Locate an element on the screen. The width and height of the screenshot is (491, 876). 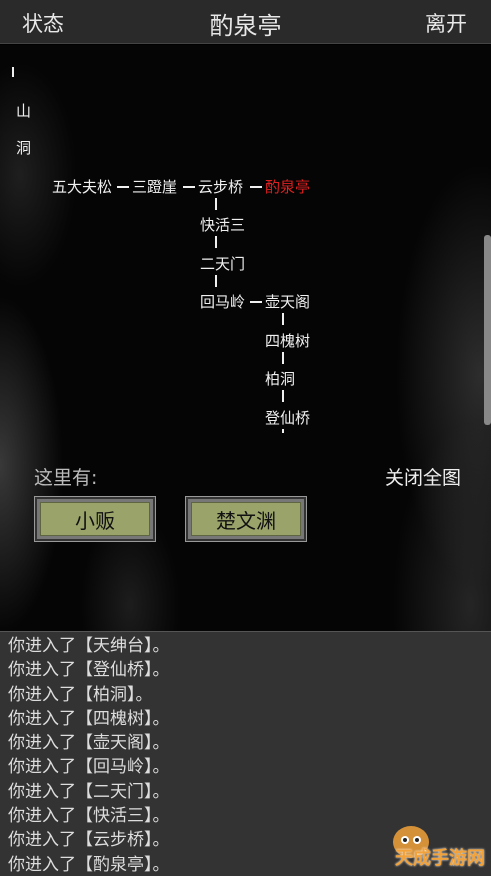
watermark-text: 天成手游网 is located at coordinates (440, 858).